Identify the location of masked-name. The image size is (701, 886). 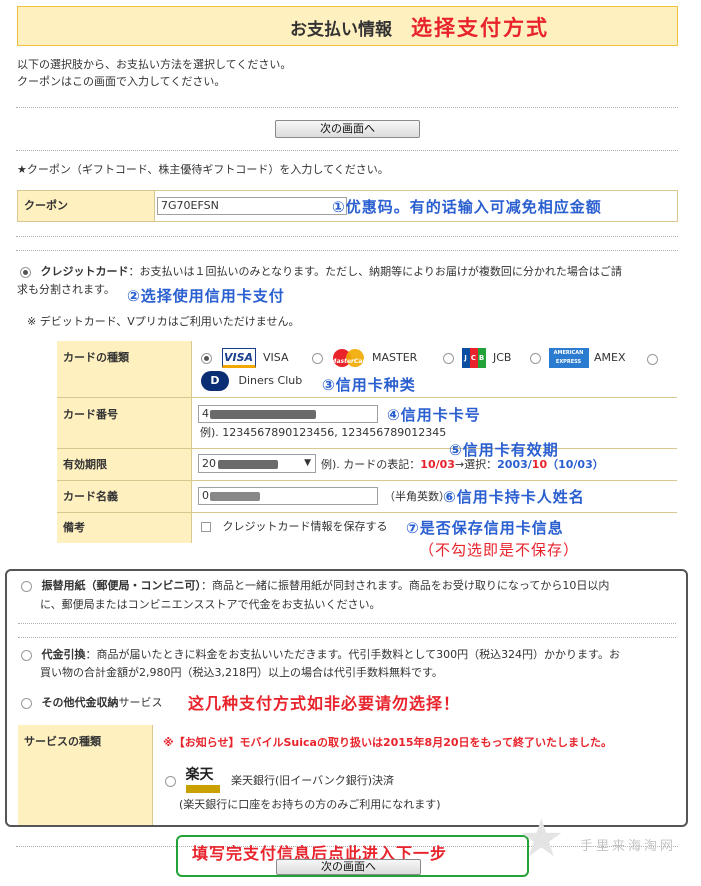
(235, 496).